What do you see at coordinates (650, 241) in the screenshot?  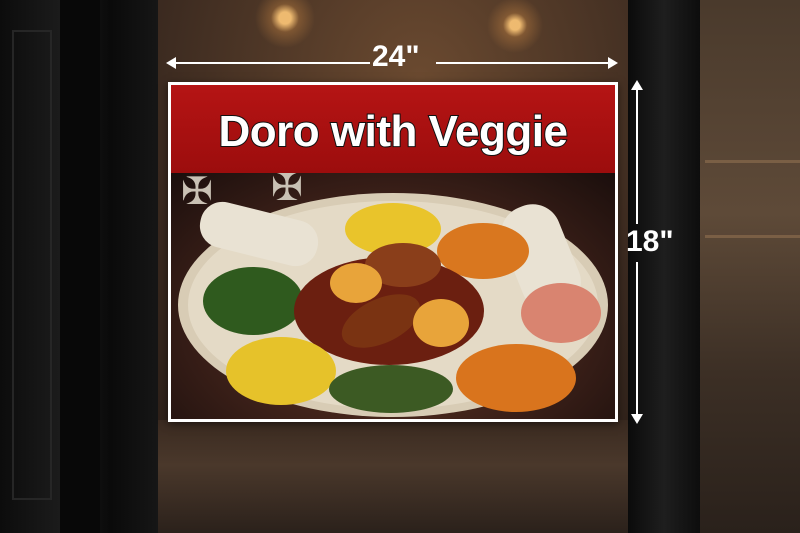 I see `height-label: 18"` at bounding box center [650, 241].